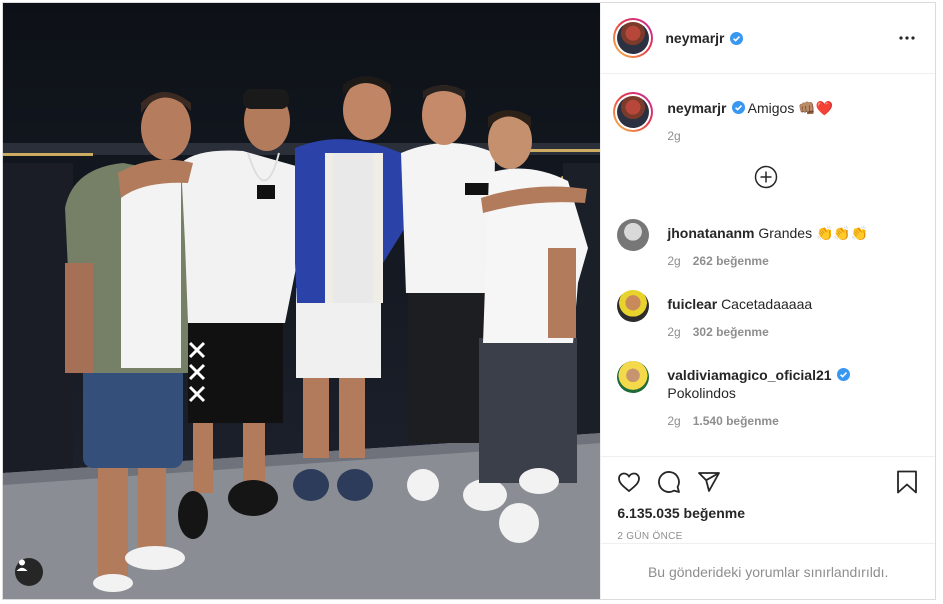  I want to click on comment-icon, so click(669, 482).